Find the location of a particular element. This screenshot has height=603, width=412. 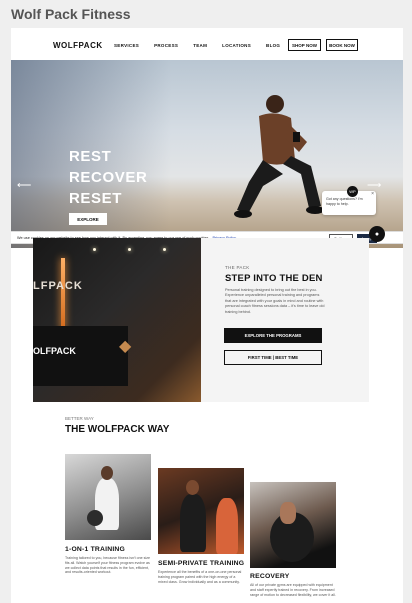

trainer-figure is located at coordinates (193, 523).